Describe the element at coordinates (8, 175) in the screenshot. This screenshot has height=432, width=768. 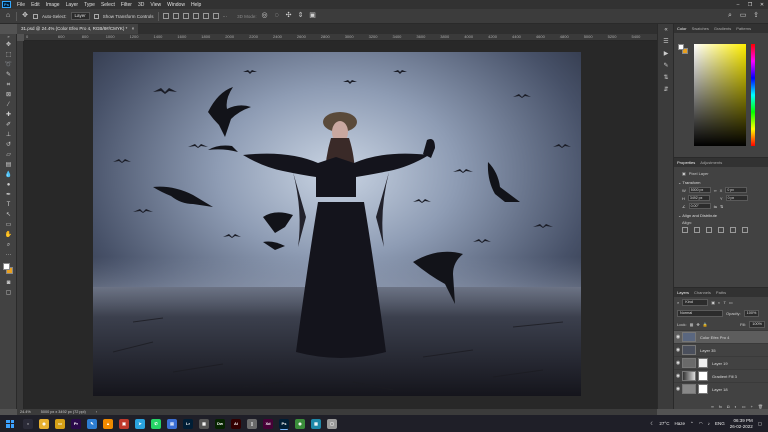
I see `blur-tool-icon: 💧` at that location.